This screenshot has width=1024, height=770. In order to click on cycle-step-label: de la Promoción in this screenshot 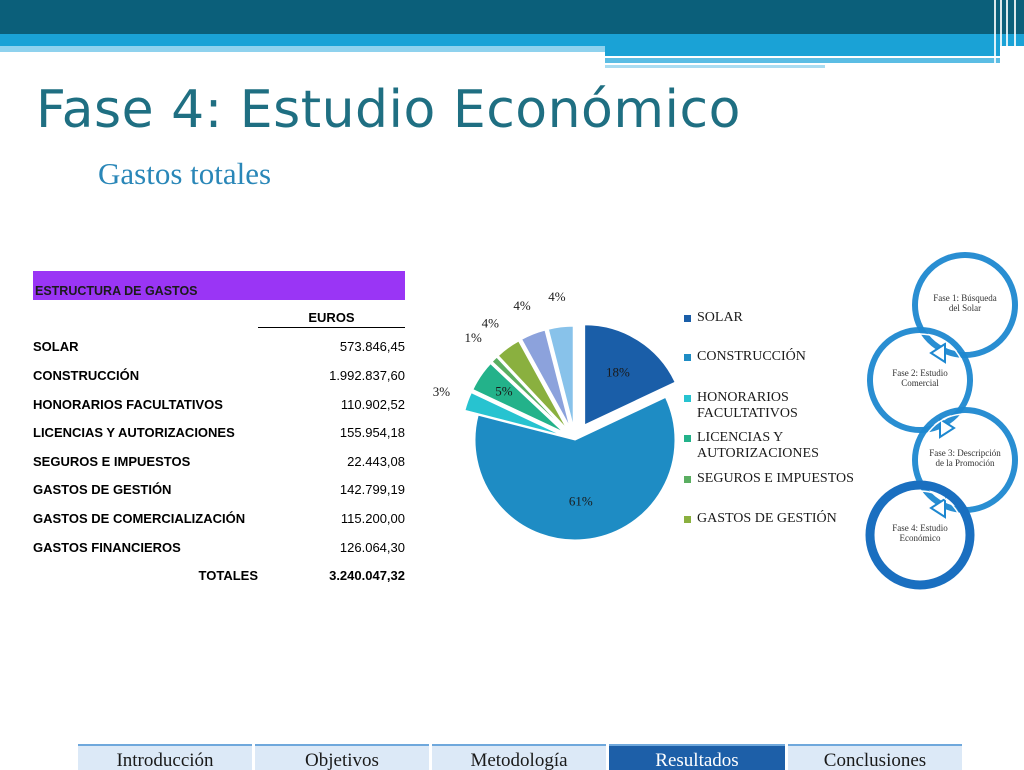, I will do `click(965, 463)`.